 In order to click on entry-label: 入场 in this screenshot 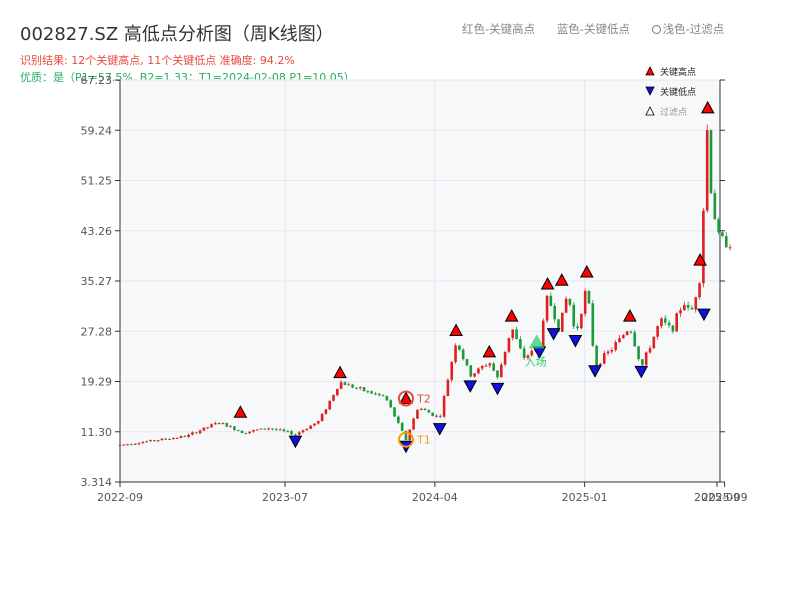, I will do `click(536, 361)`.